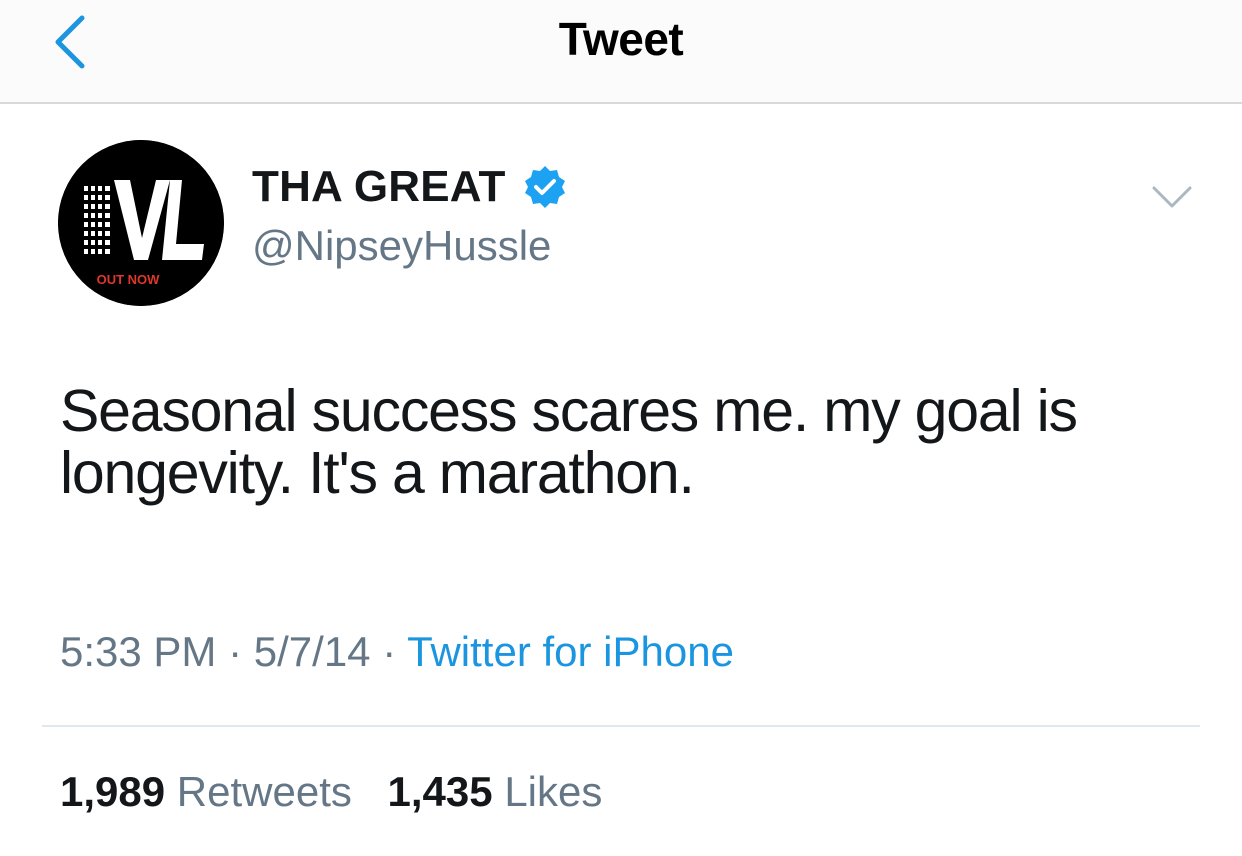  Describe the element at coordinates (264, 791) in the screenshot. I see `retweets-label: Retweets` at that location.